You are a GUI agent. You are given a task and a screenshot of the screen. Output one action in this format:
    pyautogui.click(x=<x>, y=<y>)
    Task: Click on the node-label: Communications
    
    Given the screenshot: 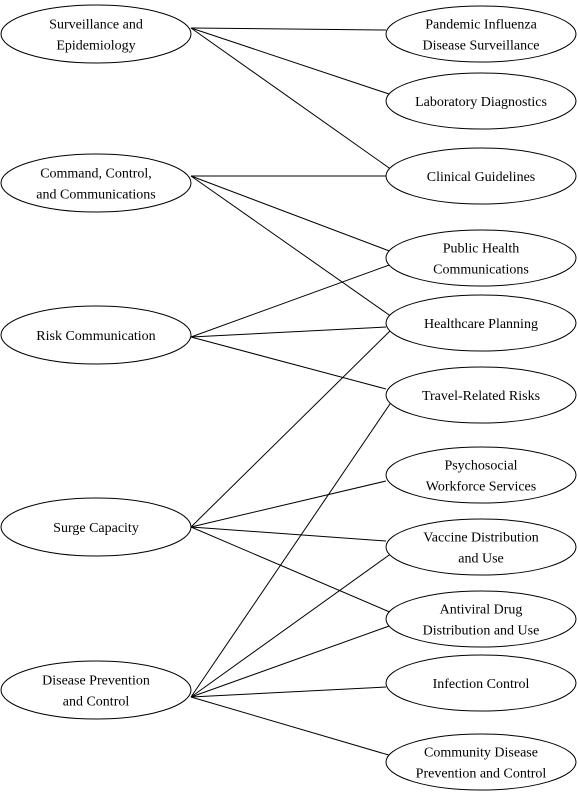 What is the action you would take?
    pyautogui.click(x=481, y=270)
    